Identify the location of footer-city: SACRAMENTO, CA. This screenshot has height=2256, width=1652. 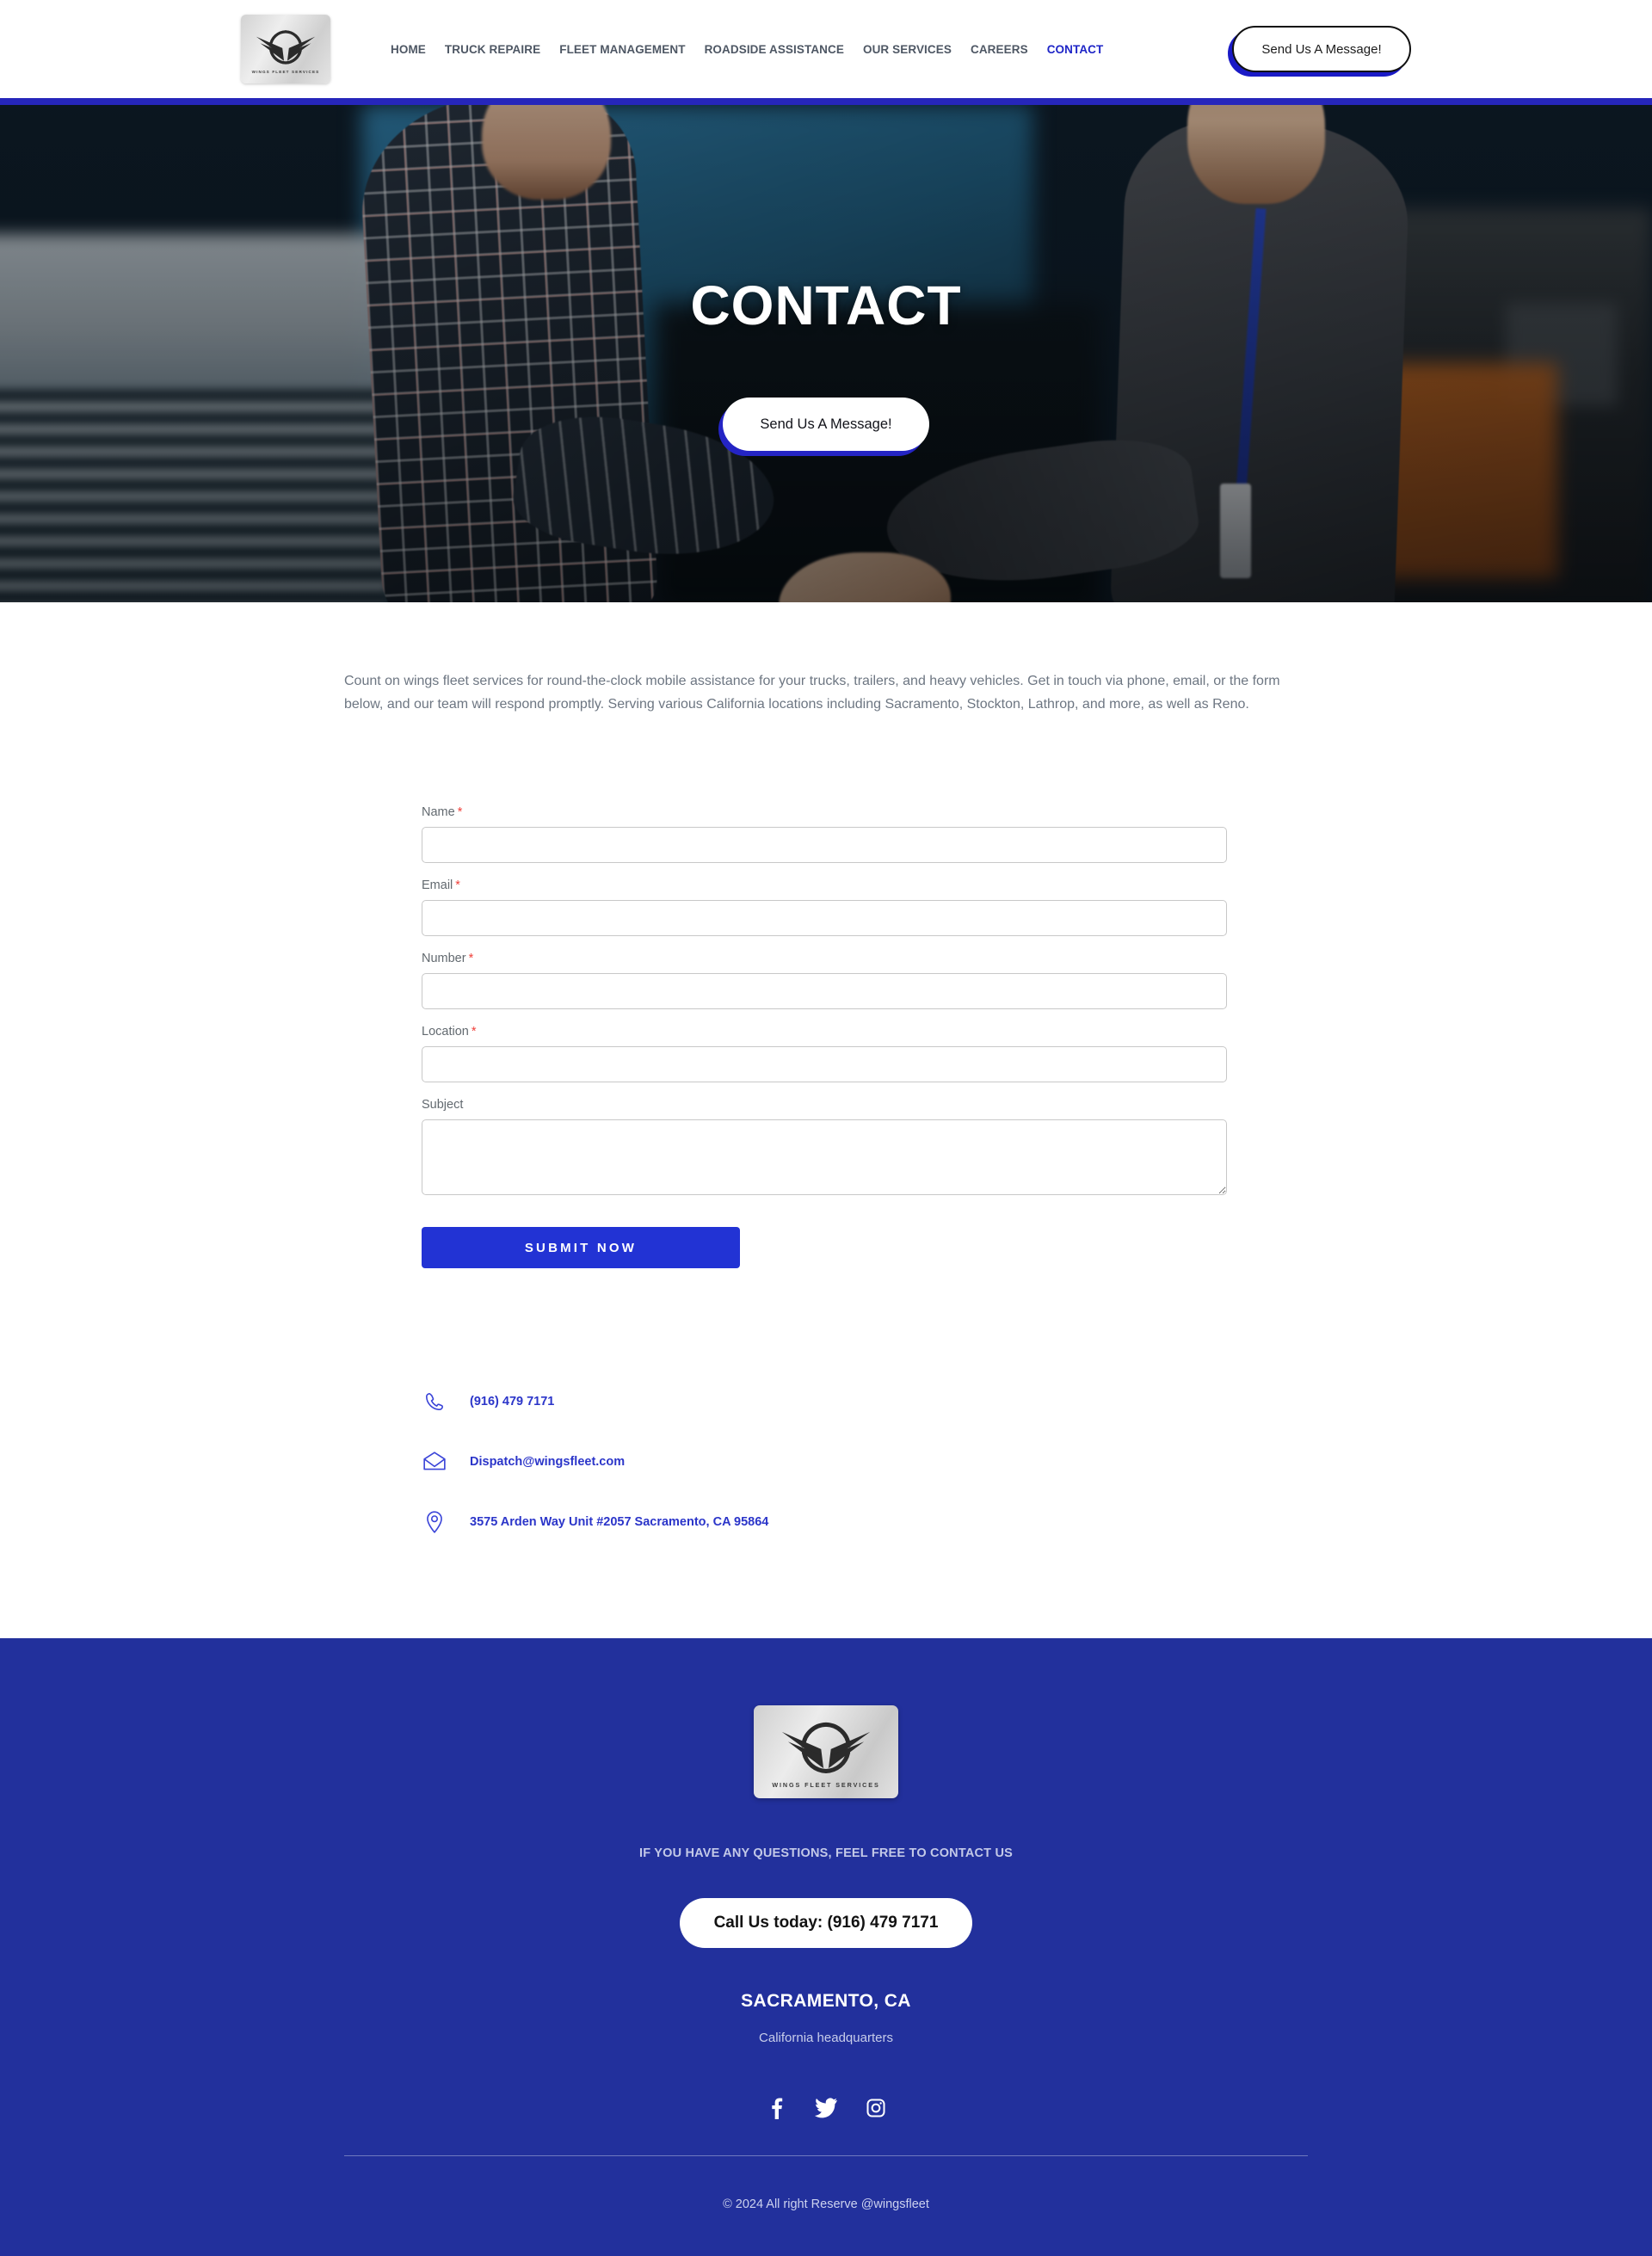
(826, 2001).